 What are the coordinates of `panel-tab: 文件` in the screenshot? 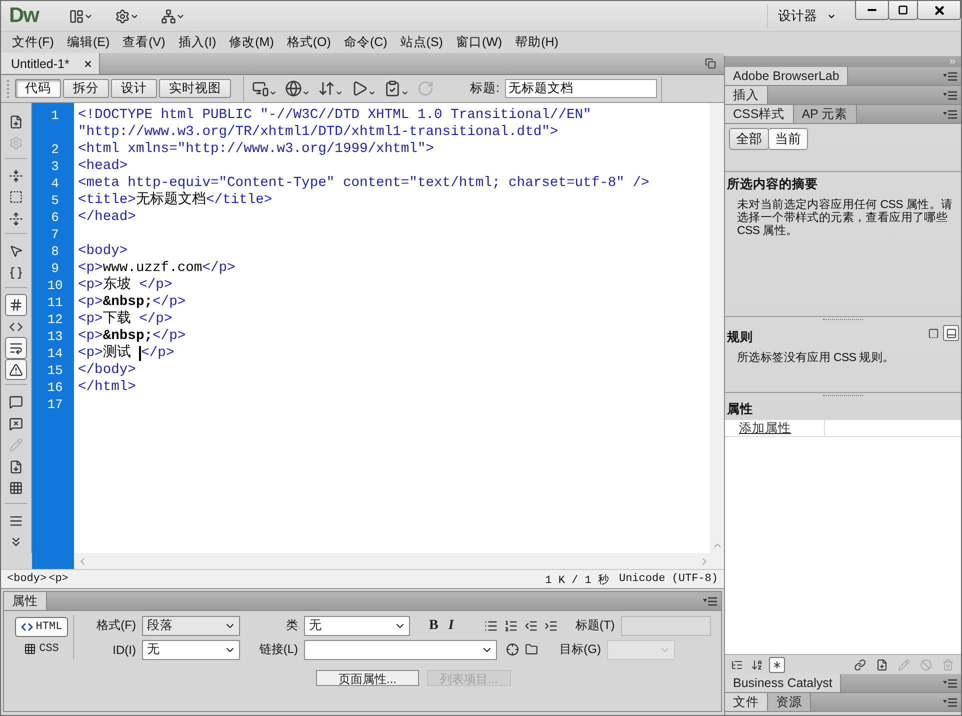 It's located at (746, 702).